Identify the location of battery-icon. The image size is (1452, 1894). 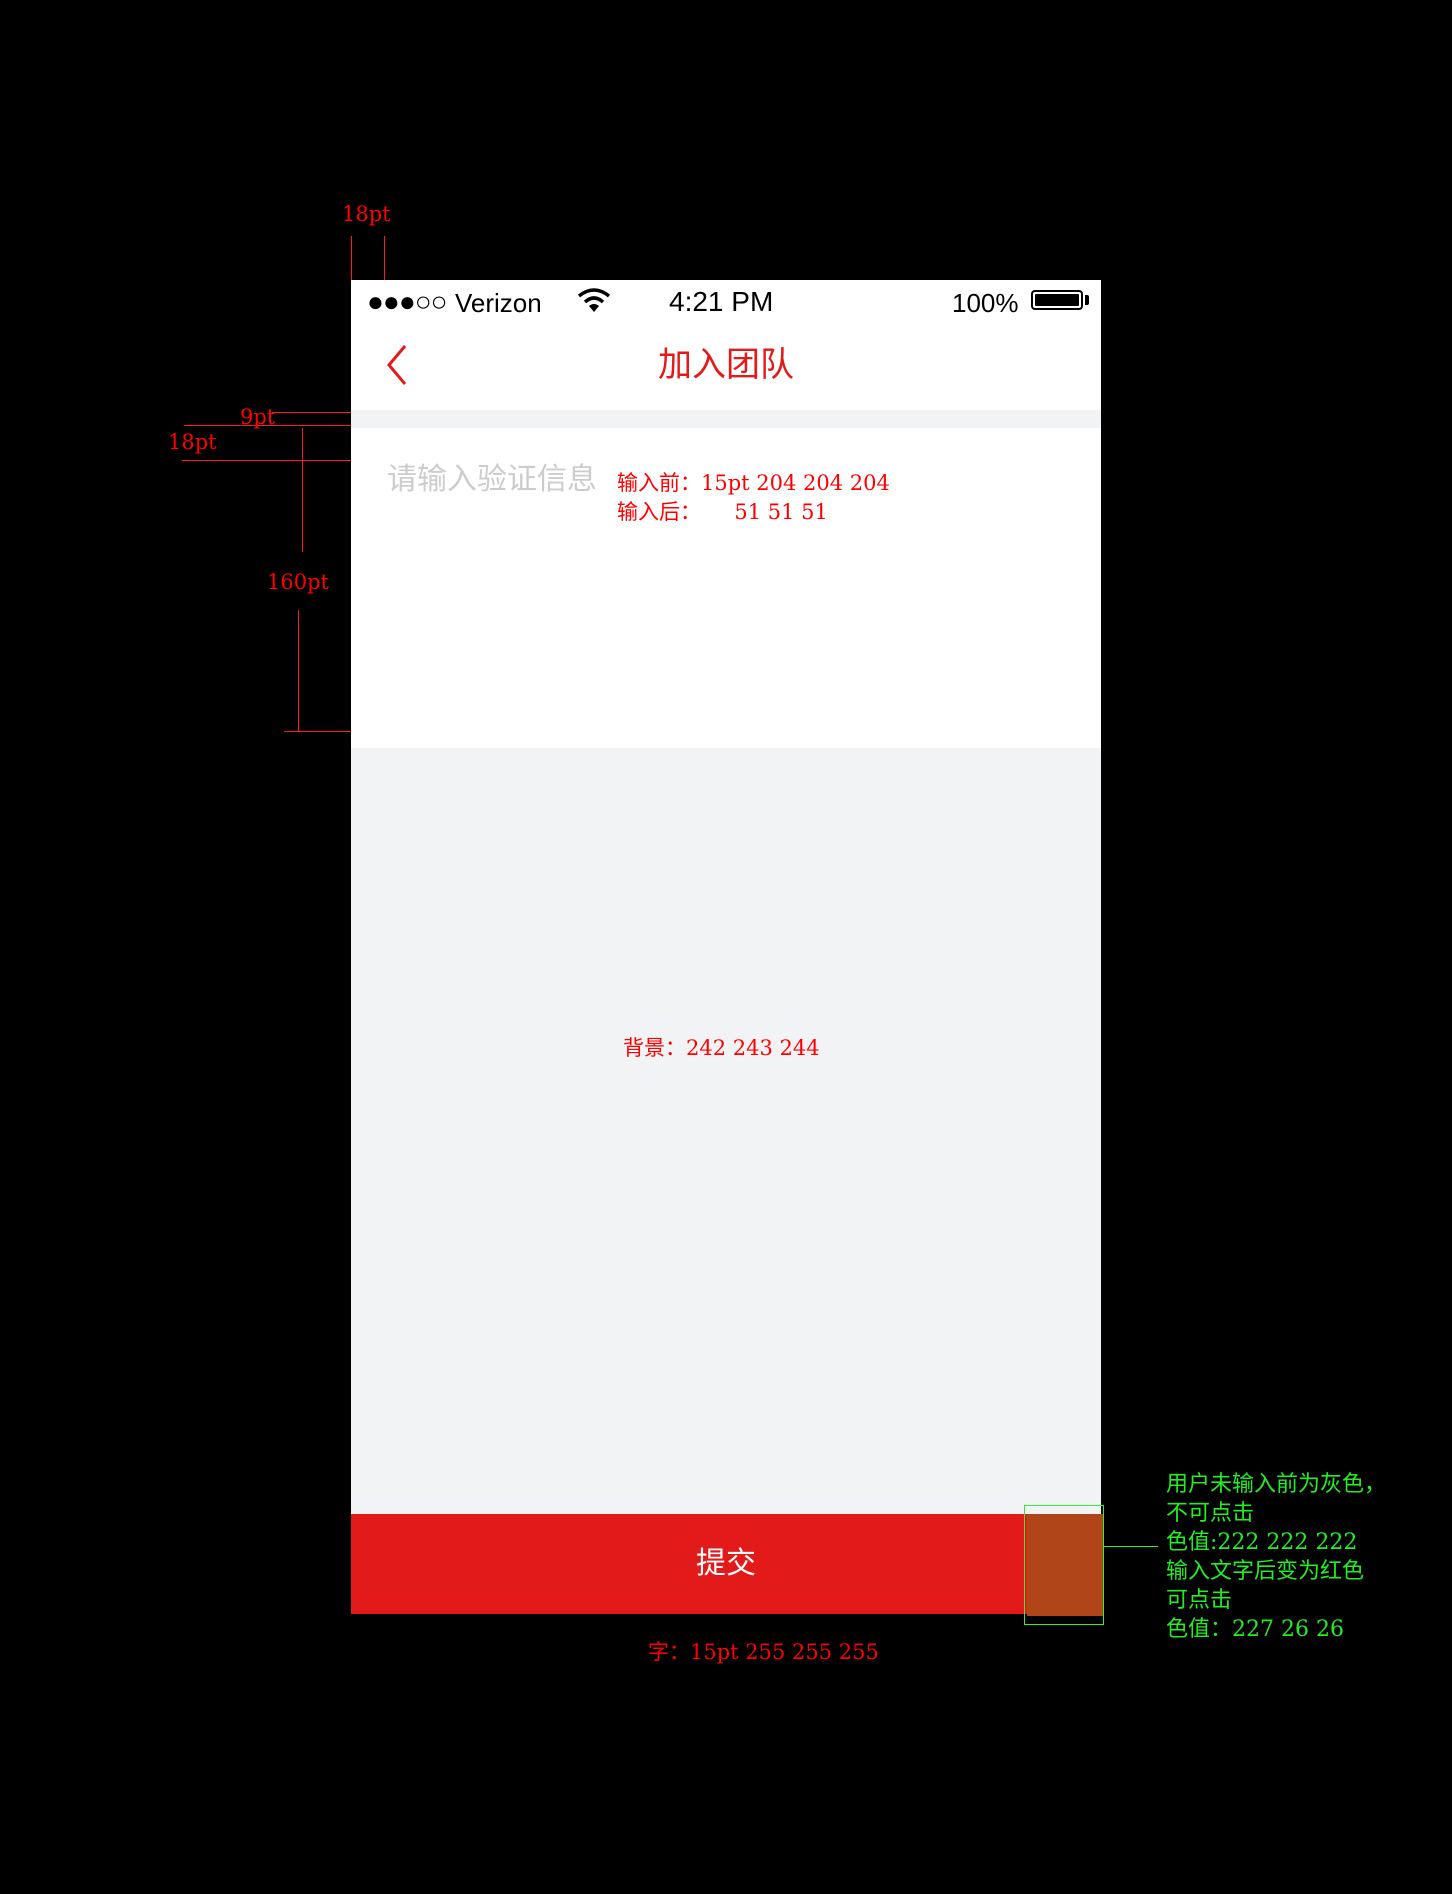
(1057, 300).